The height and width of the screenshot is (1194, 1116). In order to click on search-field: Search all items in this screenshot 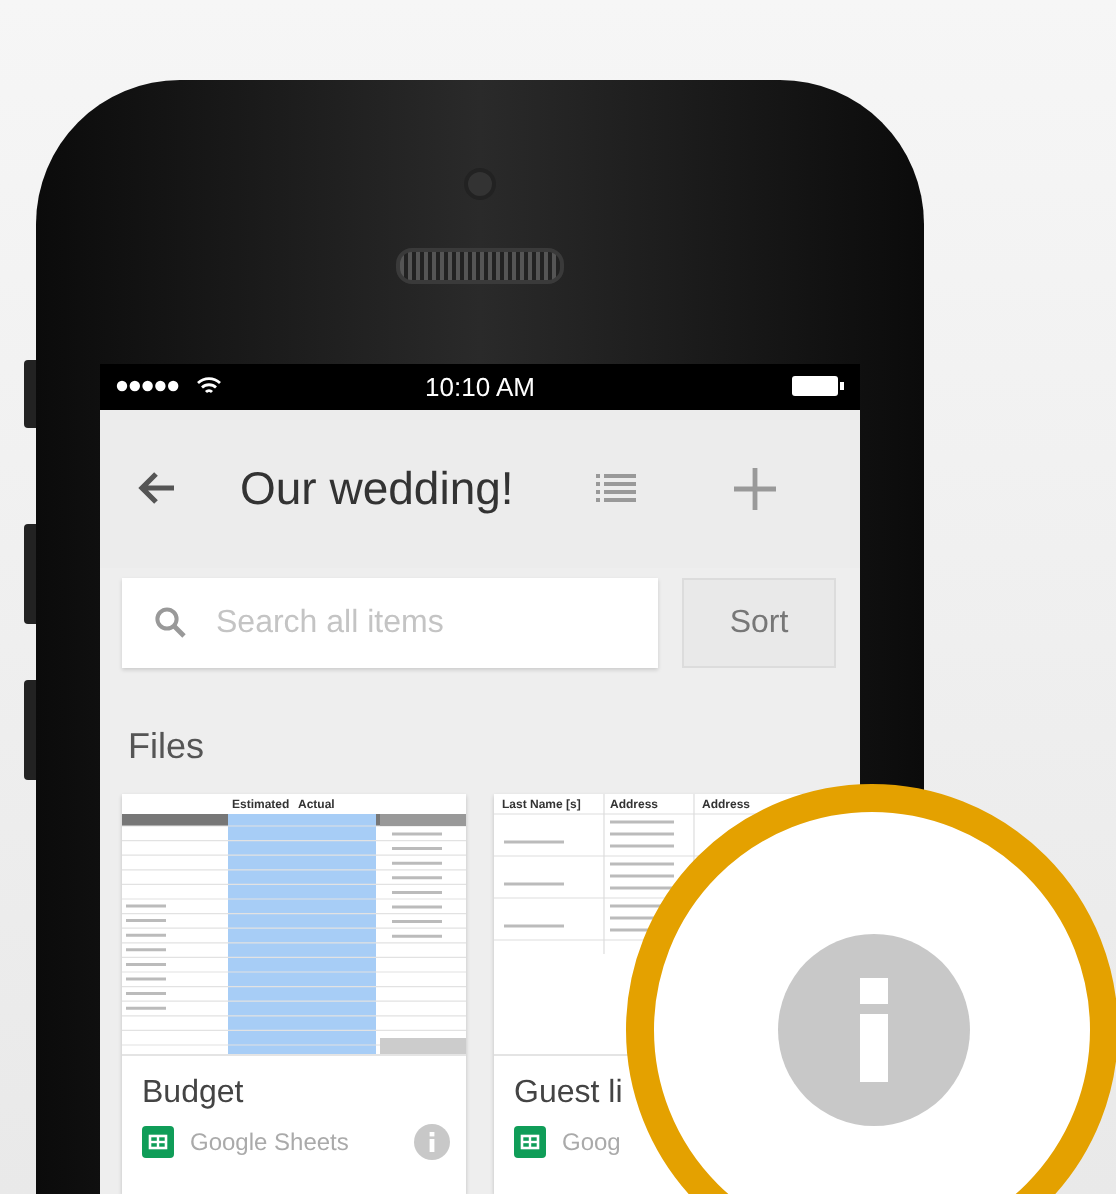, I will do `click(390, 623)`.